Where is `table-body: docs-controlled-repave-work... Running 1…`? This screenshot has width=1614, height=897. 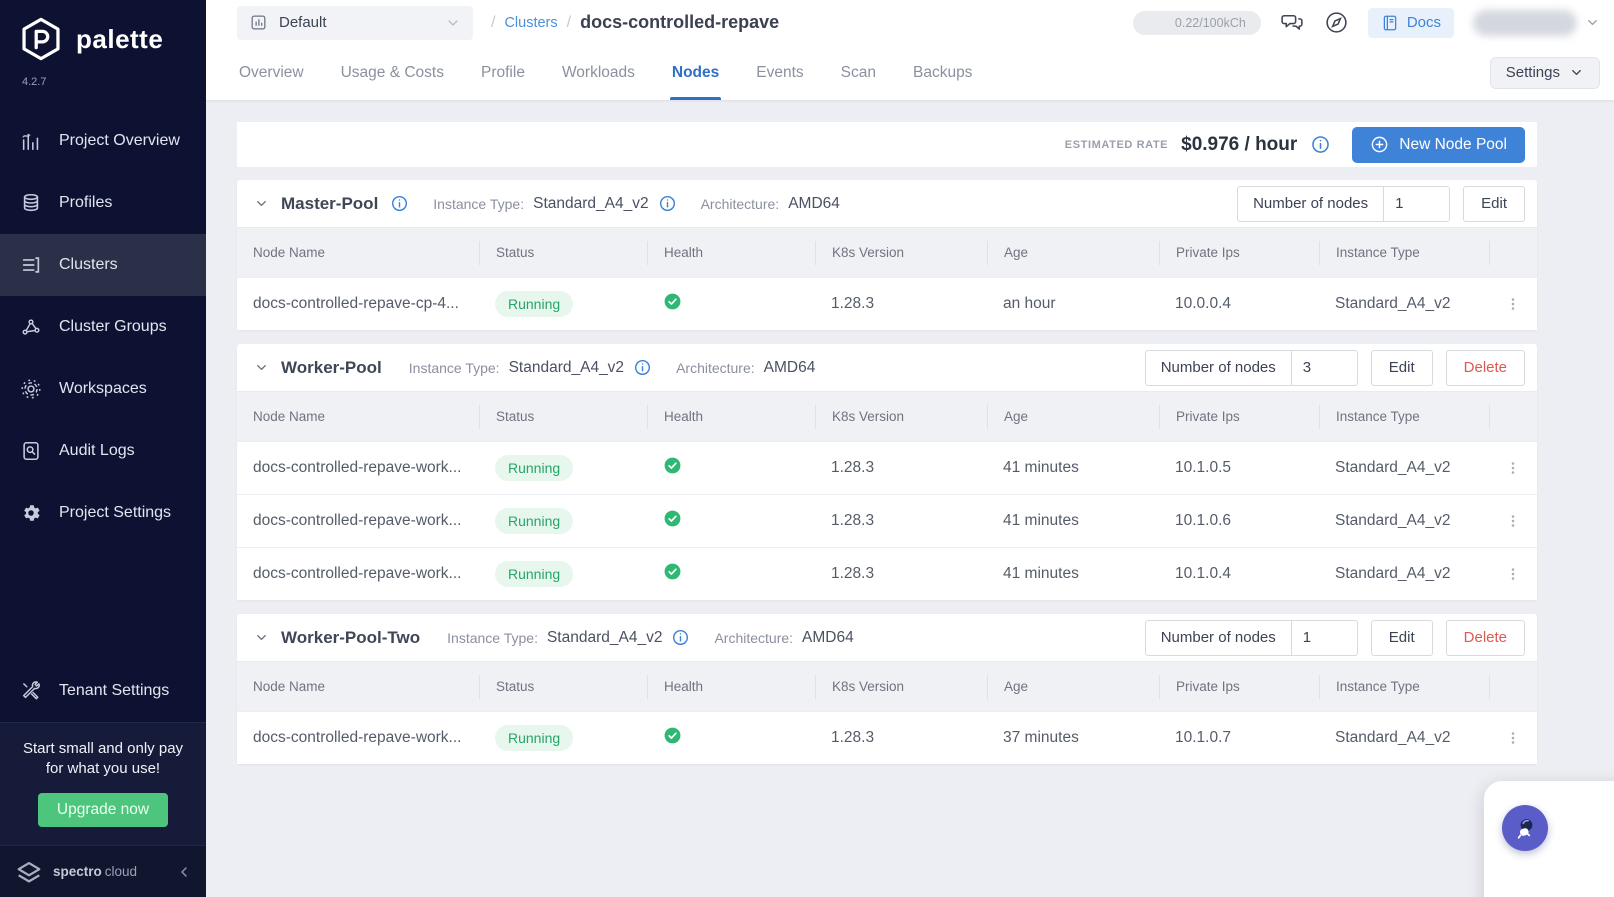
table-body: docs-controlled-repave-work... Running 1… is located at coordinates (887, 520).